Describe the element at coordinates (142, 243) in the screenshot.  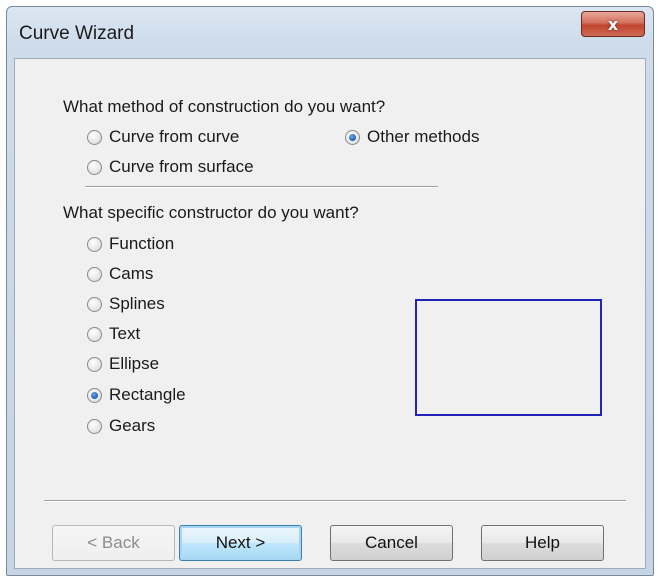
I see `radio-label: Function` at that location.